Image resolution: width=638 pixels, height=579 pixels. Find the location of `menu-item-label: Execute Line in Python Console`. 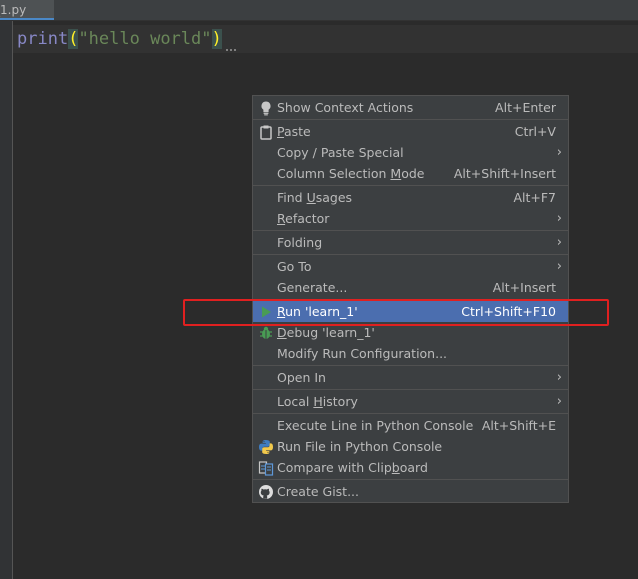

menu-item-label: Execute Line in Python Console is located at coordinates (375, 425).